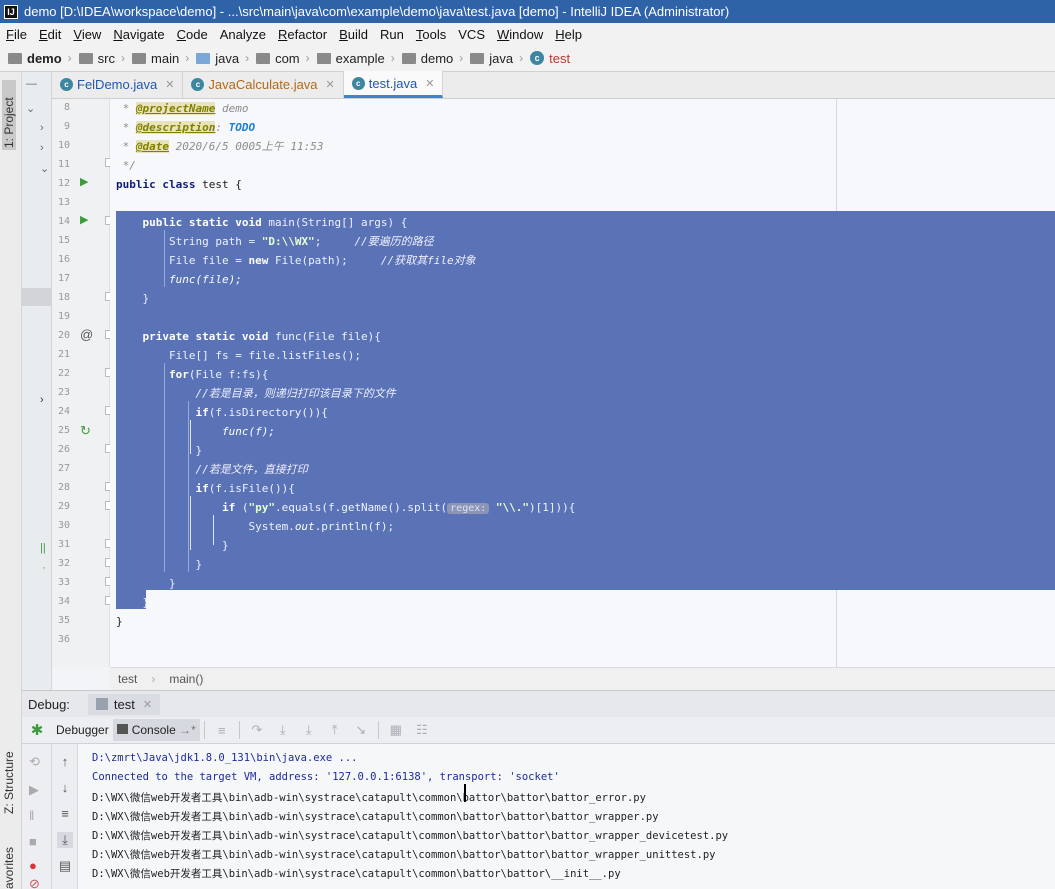 The image size is (1055, 889). Describe the element at coordinates (431, 34) in the screenshot. I see `menu-tools: Tools` at that location.